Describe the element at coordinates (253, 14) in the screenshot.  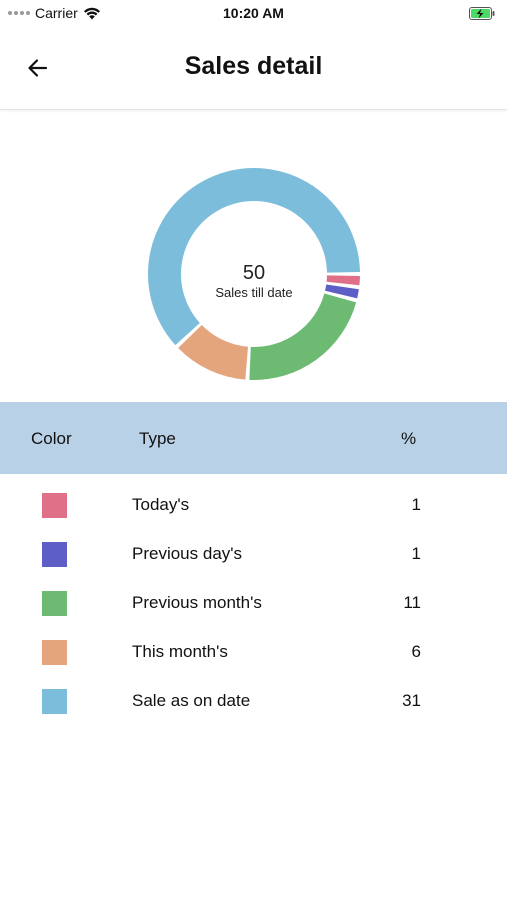
I see `status-bar: Carrier 10:20 AM` at that location.